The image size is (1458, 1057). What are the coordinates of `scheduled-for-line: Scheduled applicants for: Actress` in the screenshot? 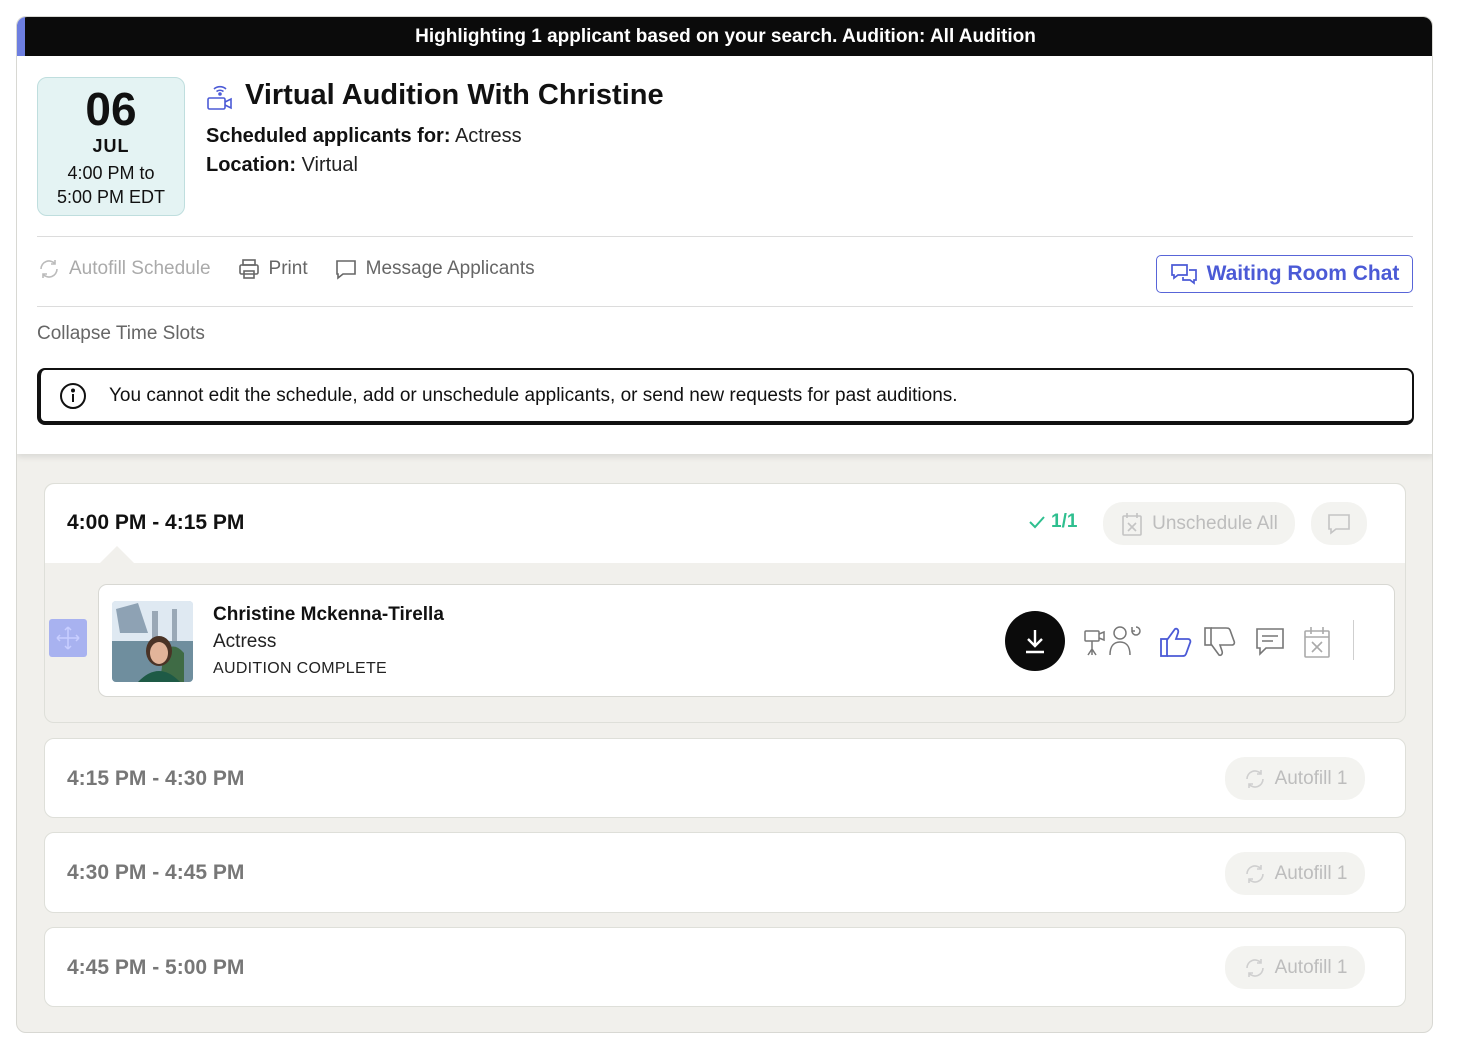 It's located at (364, 136).